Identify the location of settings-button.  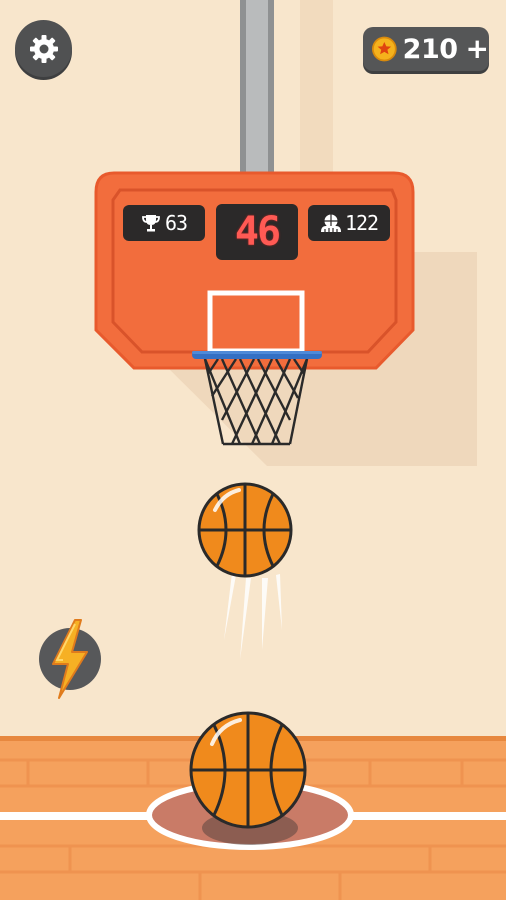
(43, 48).